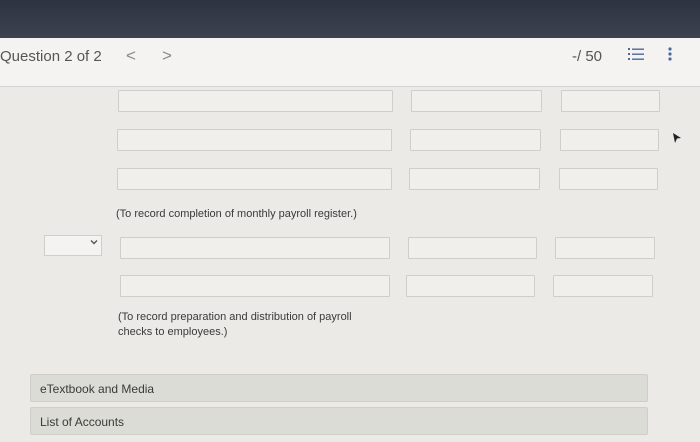  Describe the element at coordinates (339, 388) in the screenshot. I see `etextbook-media-link: eTextbook and Media` at that location.